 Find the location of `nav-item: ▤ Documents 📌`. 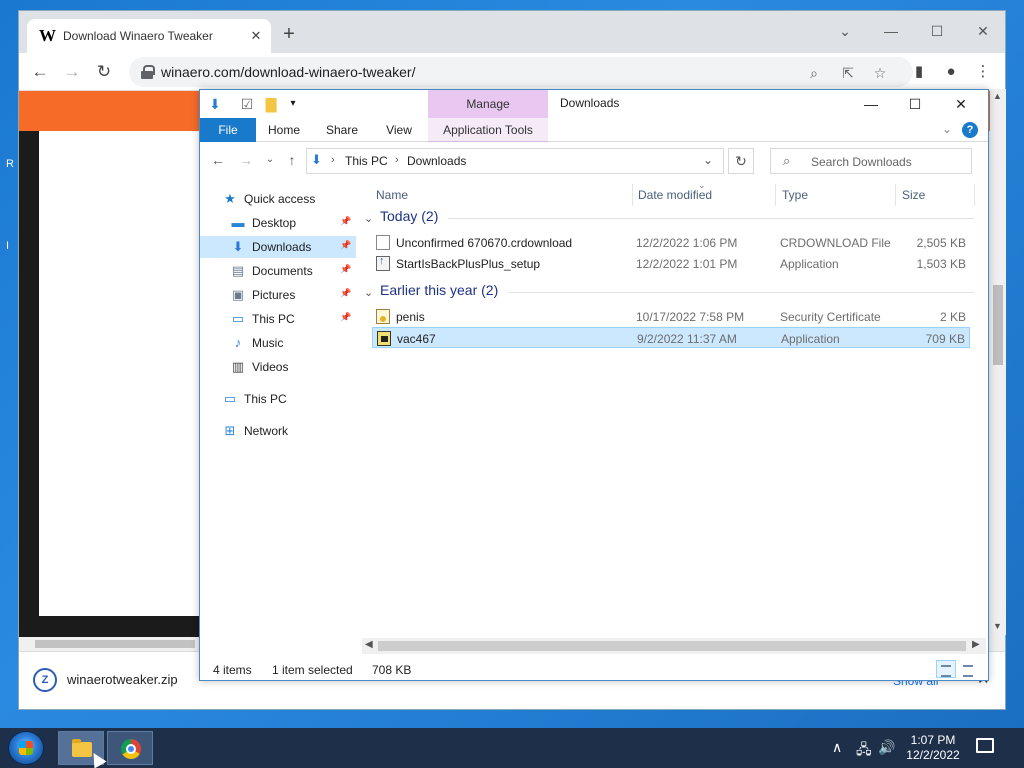

nav-item: ▤ Documents 📌 is located at coordinates (278, 271).